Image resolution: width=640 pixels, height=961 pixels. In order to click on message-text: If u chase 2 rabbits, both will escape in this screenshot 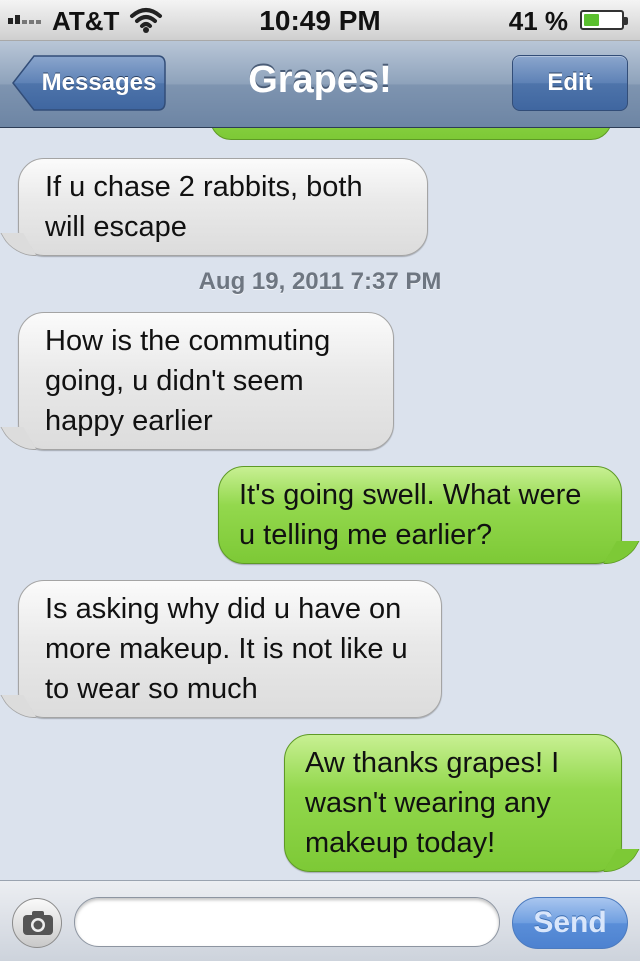, I will do `click(204, 207)`.